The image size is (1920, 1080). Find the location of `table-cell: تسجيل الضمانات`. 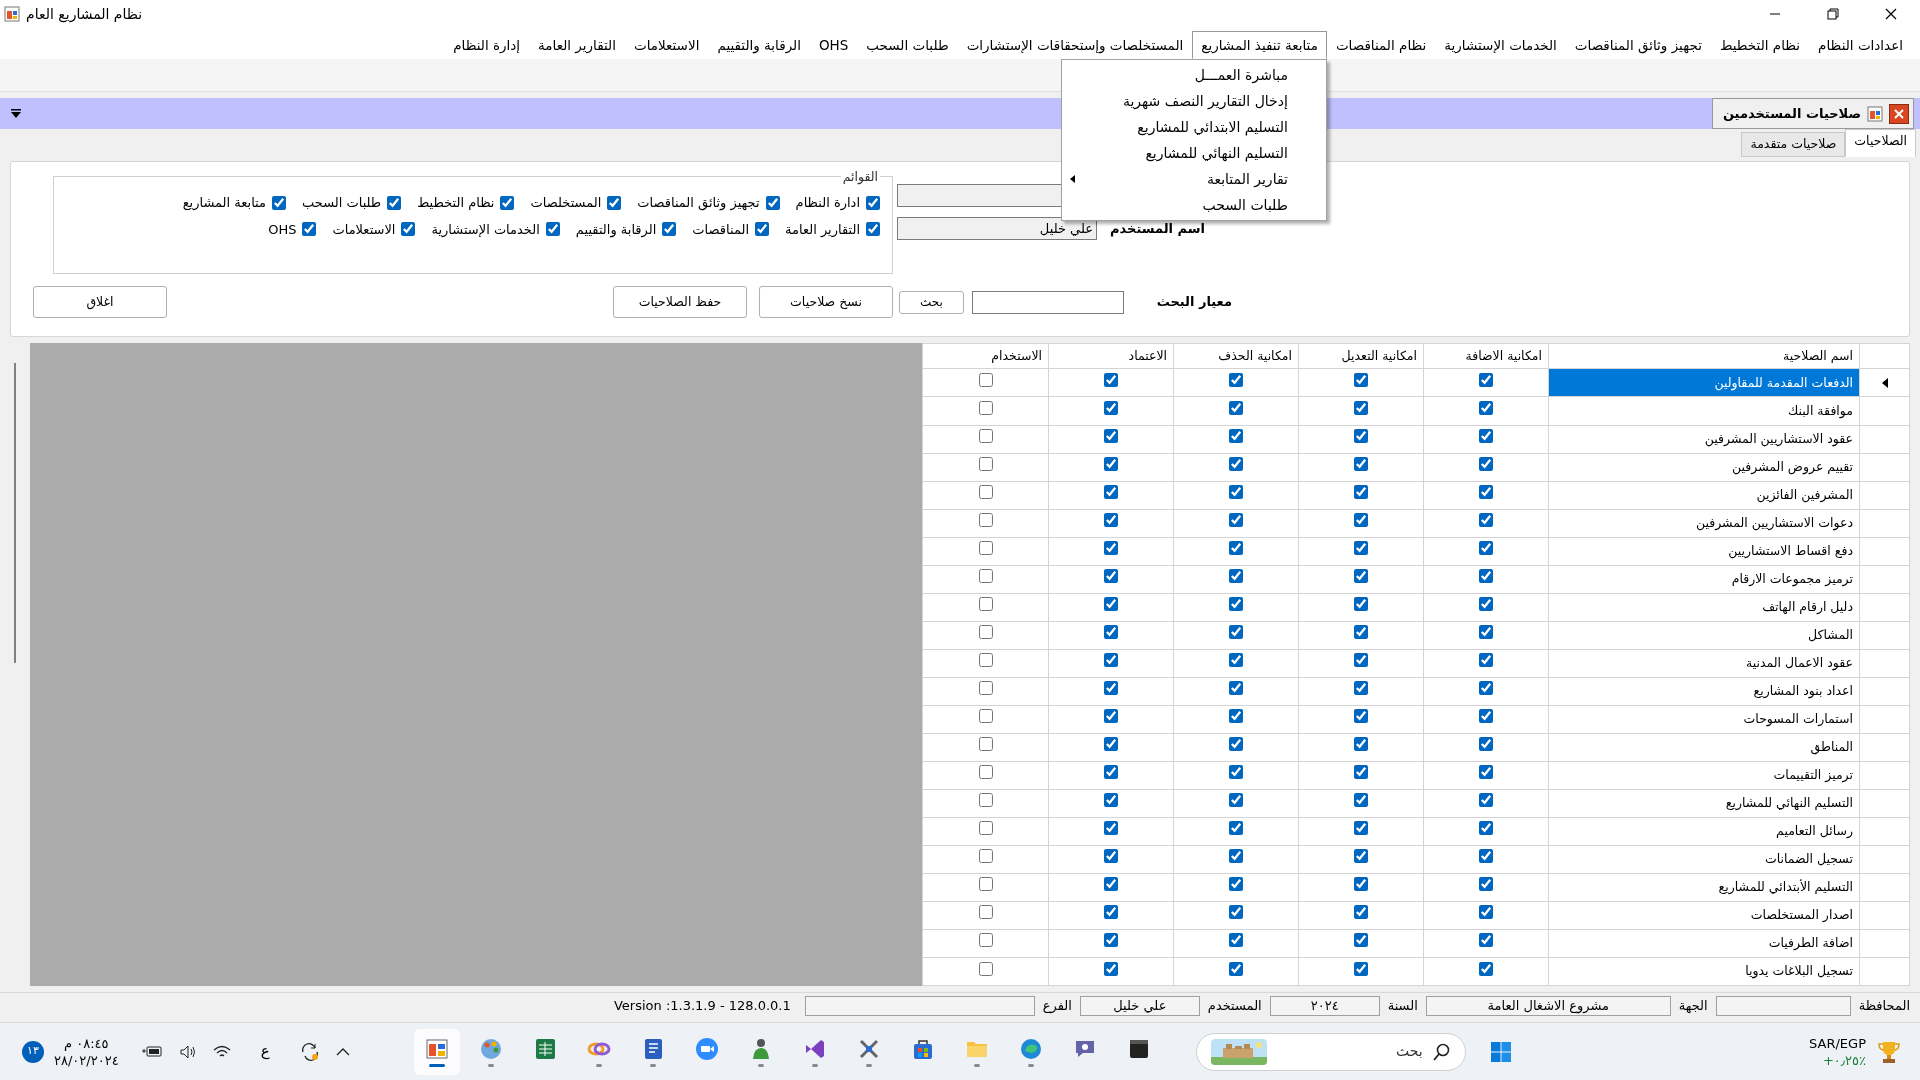

table-cell: تسجيل الضمانات is located at coordinates (1704, 859).